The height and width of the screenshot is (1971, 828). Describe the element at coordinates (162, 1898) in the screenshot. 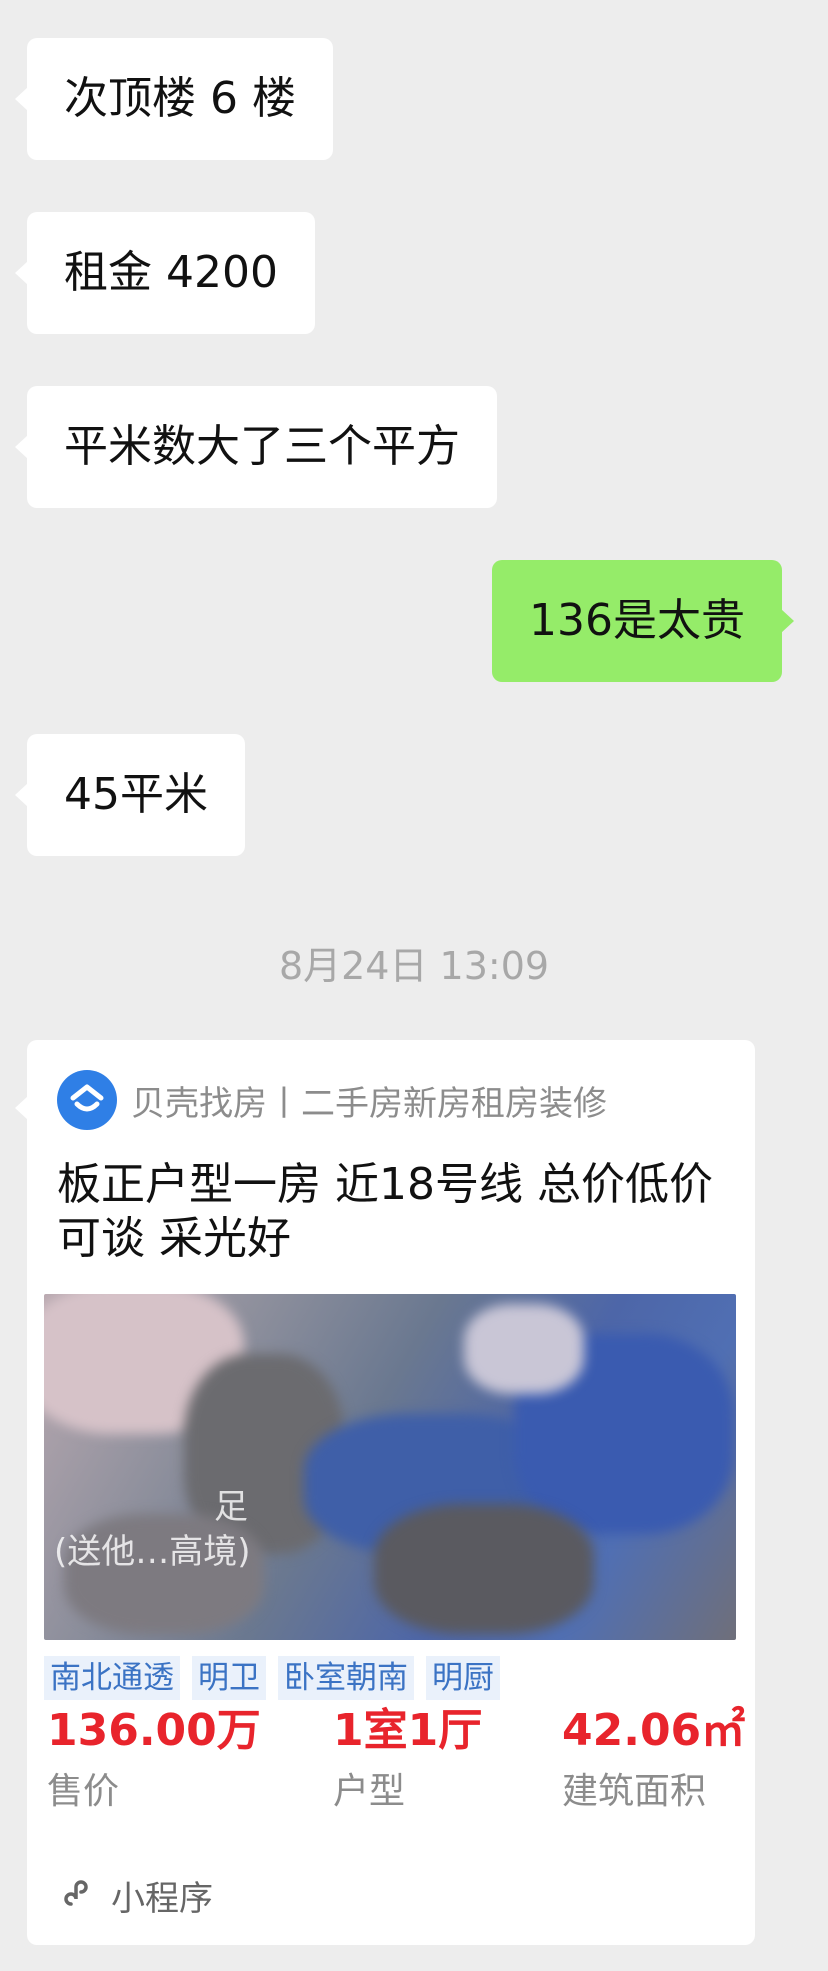

I see `mini-program-label: 小程序` at that location.